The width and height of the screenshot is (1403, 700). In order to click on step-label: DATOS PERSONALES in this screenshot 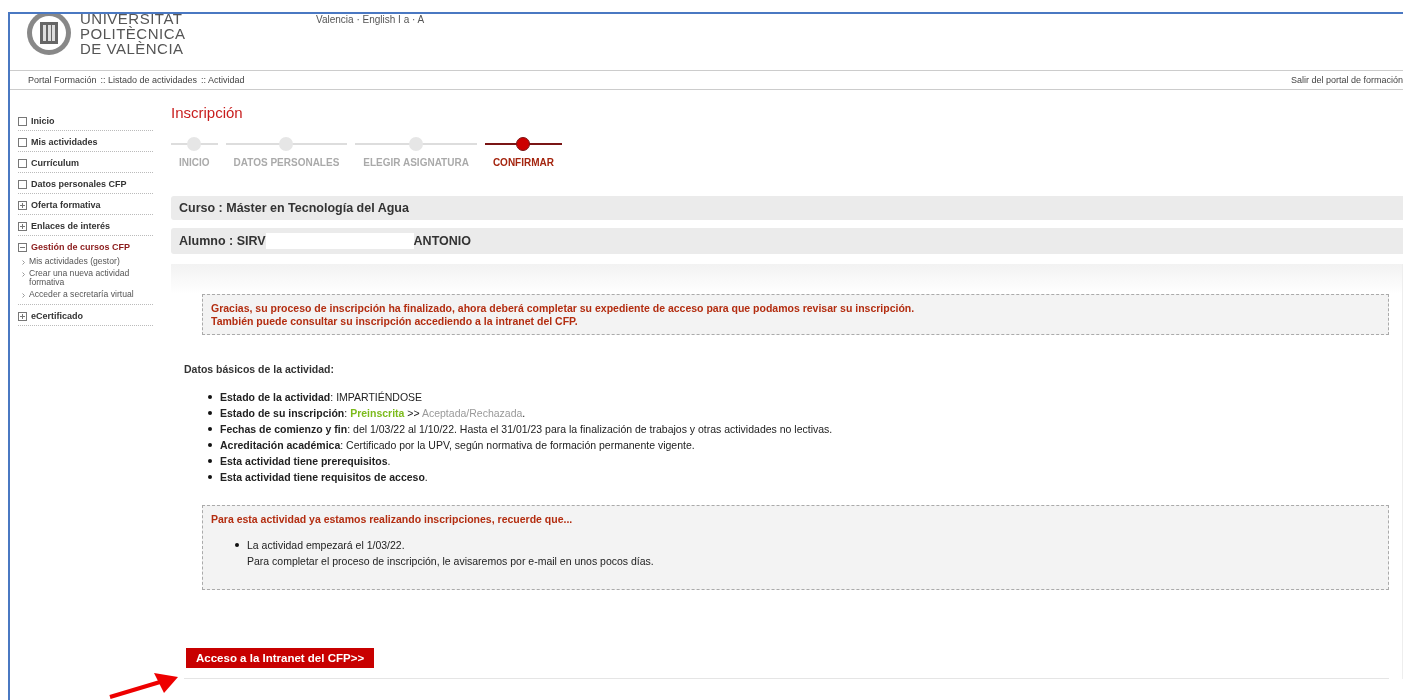, I will do `click(286, 162)`.